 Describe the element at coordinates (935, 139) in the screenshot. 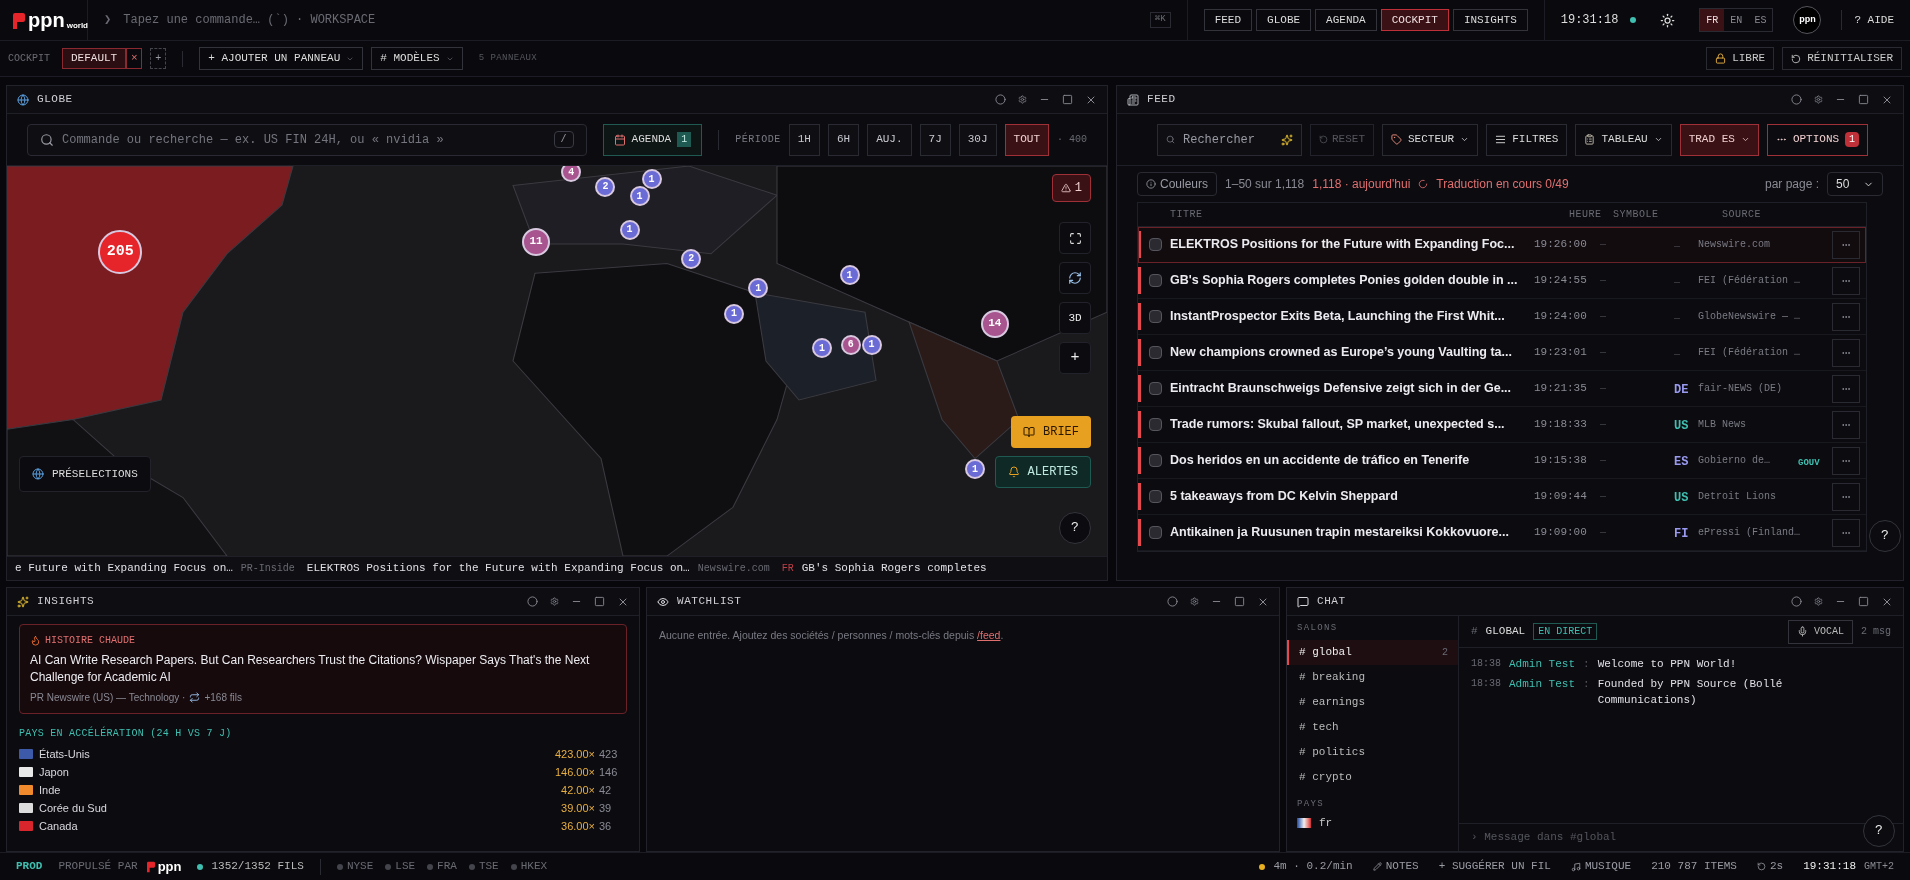

I see `period-button: 7J` at that location.